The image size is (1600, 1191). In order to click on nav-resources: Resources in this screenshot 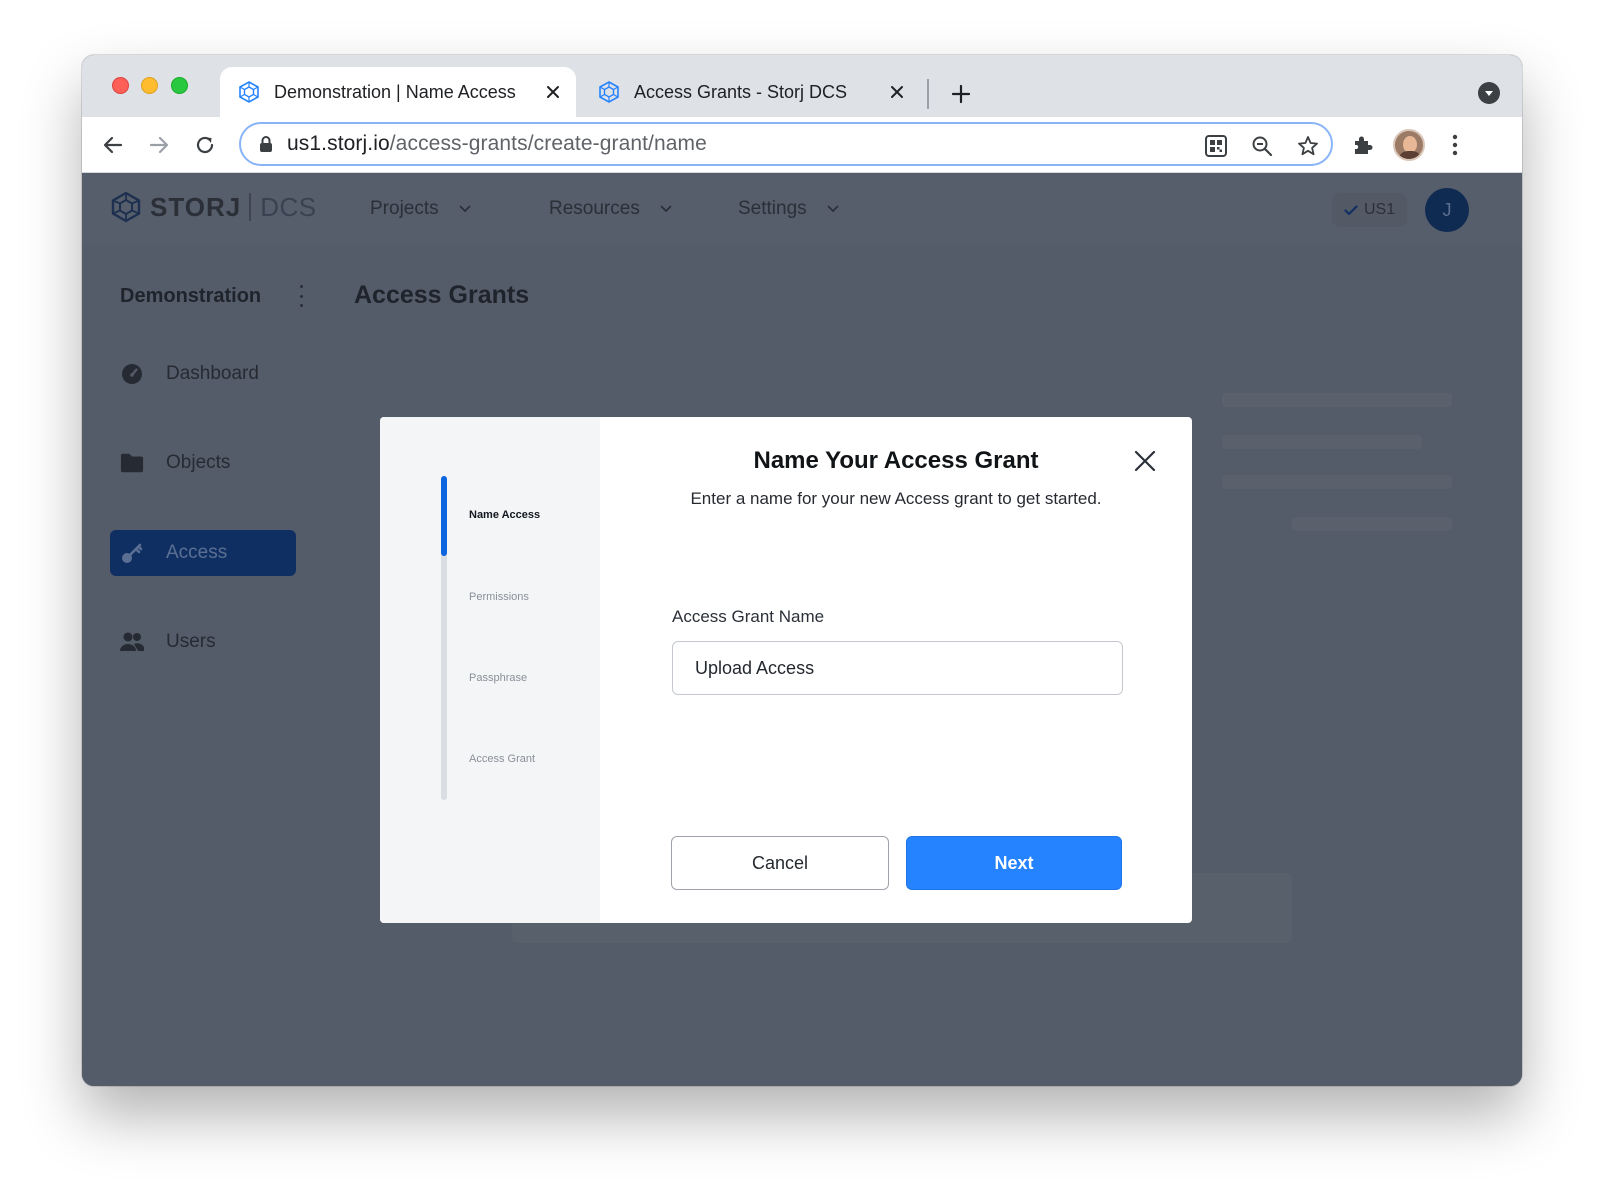, I will do `click(610, 209)`.